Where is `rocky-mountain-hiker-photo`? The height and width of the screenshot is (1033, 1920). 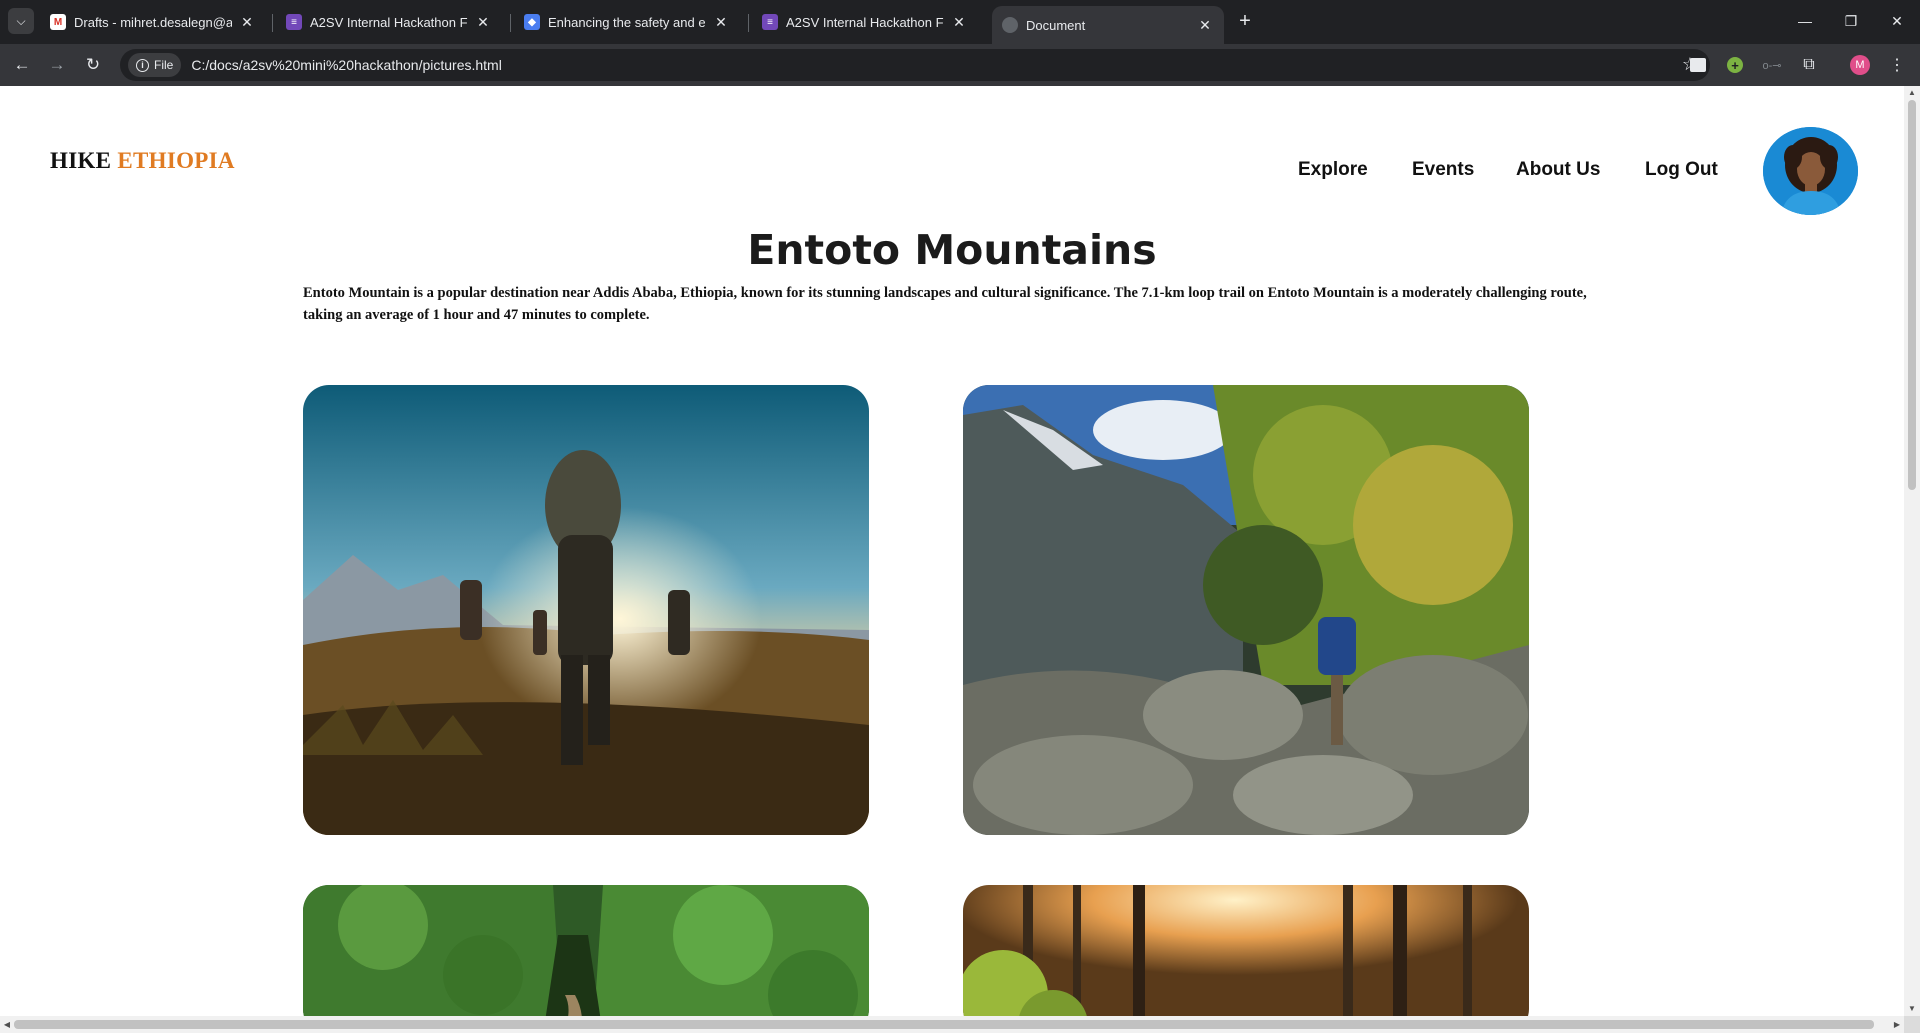
rocky-mountain-hiker-photo is located at coordinates (1246, 610).